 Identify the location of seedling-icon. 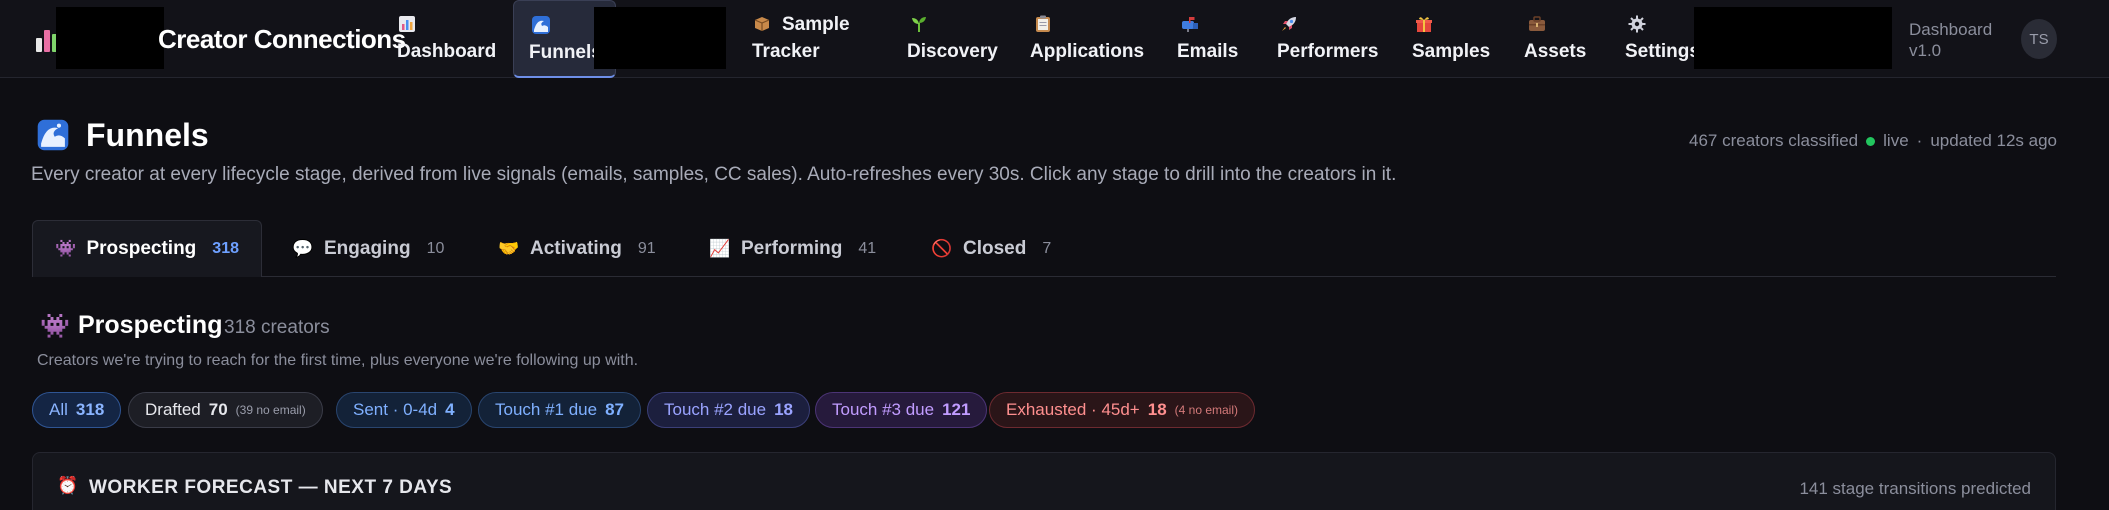
(919, 24).